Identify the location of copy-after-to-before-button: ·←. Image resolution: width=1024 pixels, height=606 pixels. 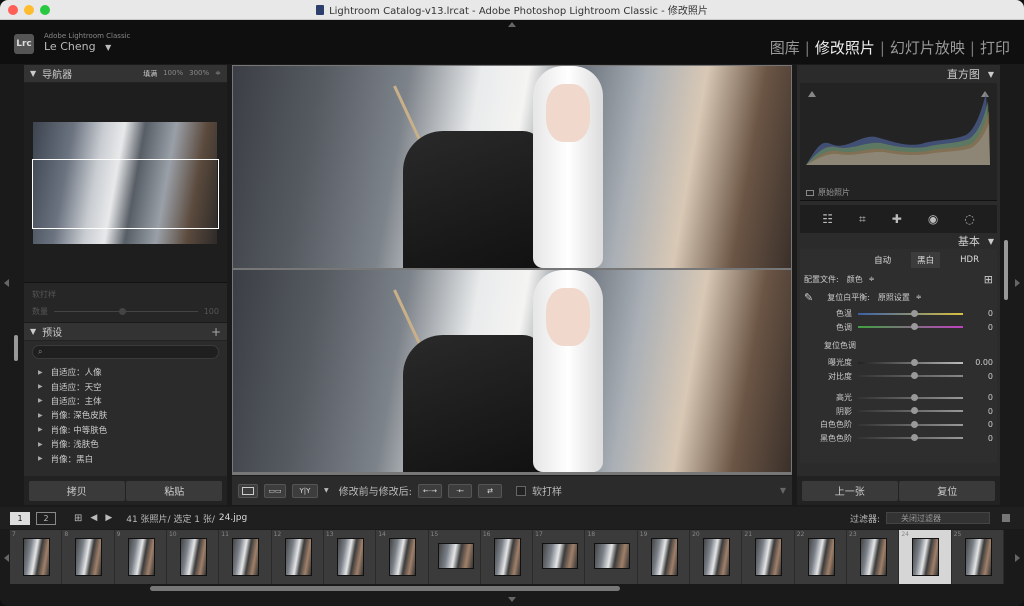
(460, 490).